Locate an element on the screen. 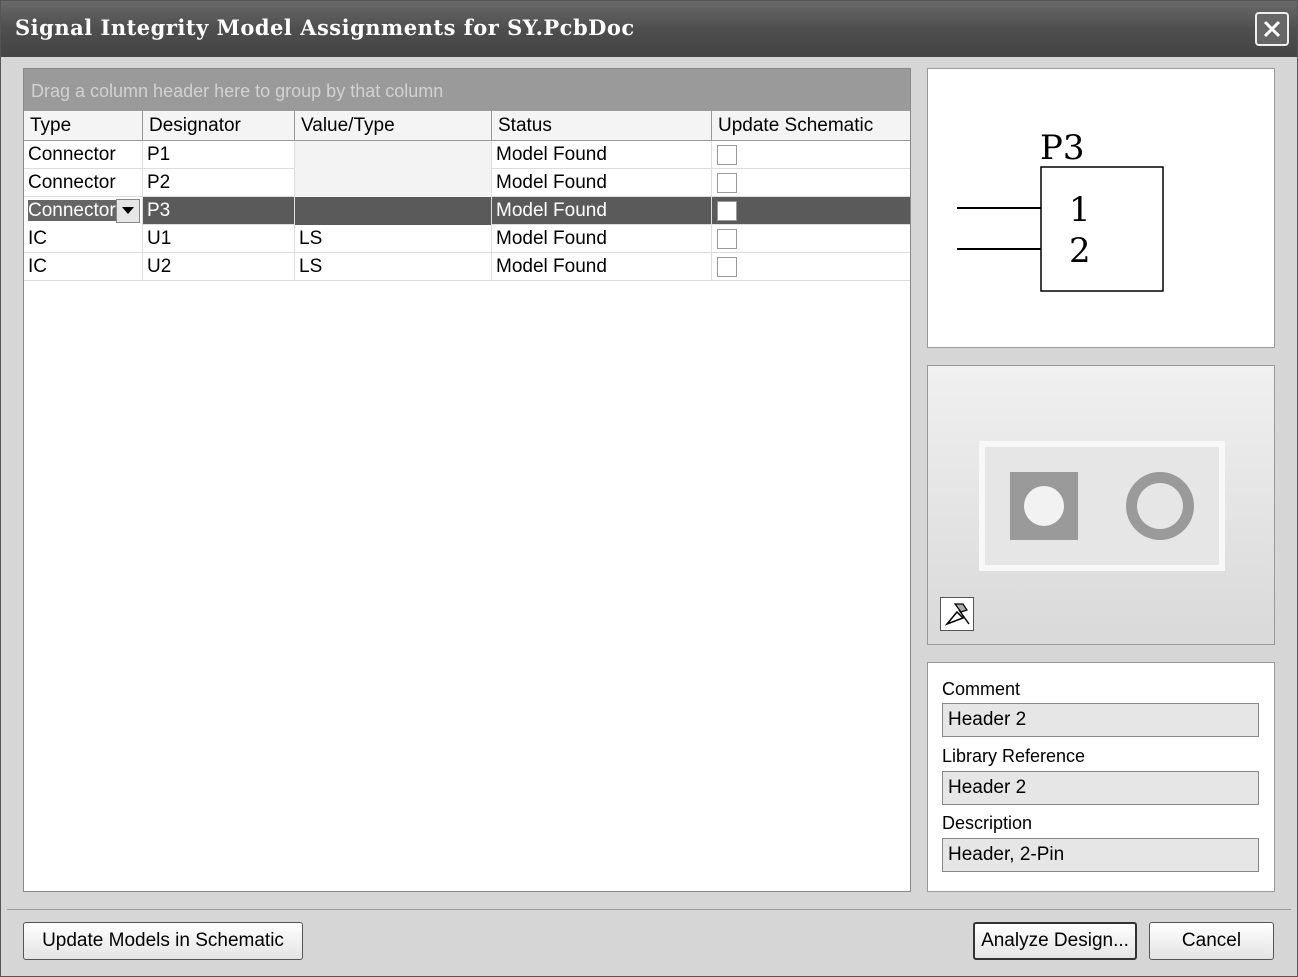 The height and width of the screenshot is (977, 1298). table-row-selected: Connector P3 Model Found is located at coordinates (467, 211).